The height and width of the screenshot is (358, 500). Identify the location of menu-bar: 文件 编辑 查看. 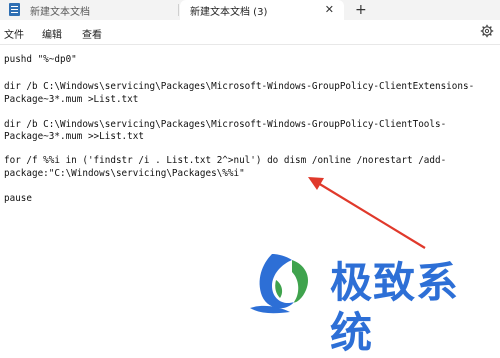
(250, 32).